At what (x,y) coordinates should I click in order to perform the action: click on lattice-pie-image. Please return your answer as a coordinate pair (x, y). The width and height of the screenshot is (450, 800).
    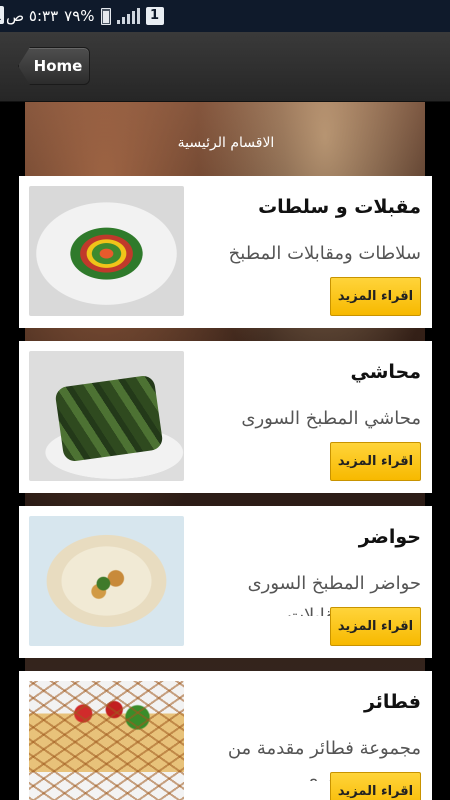
    Looking at the image, I should click on (106, 740).